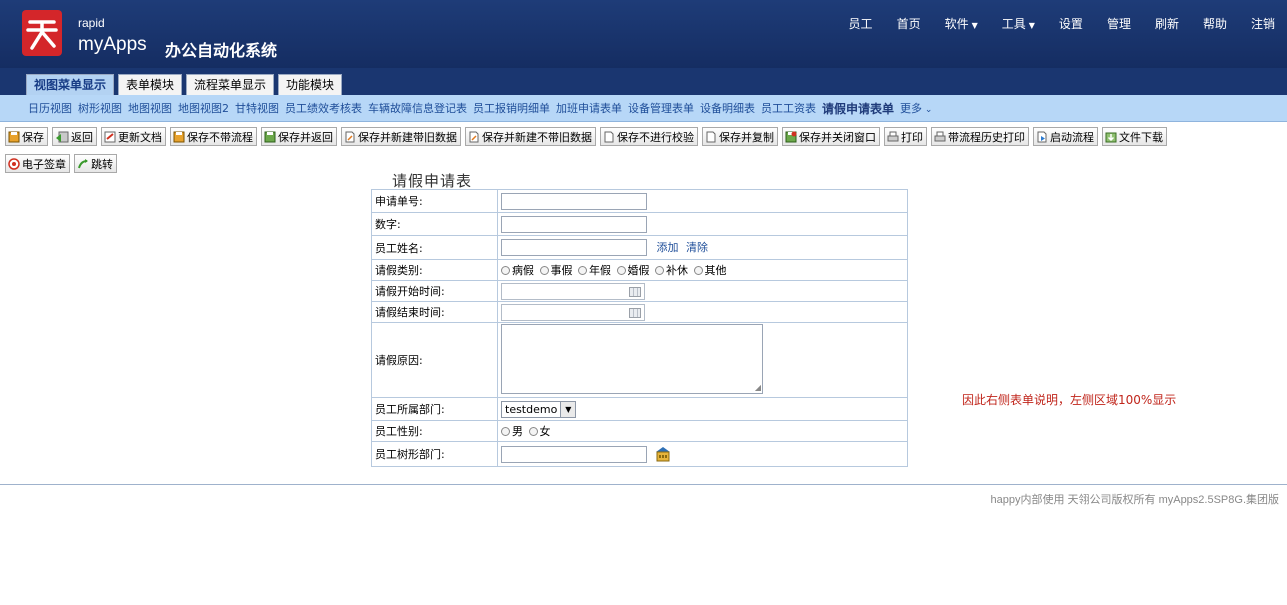 The height and width of the screenshot is (605, 1287). What do you see at coordinates (230, 84) in the screenshot?
I see `tab-flow-menu: 流程菜单显示` at bounding box center [230, 84].